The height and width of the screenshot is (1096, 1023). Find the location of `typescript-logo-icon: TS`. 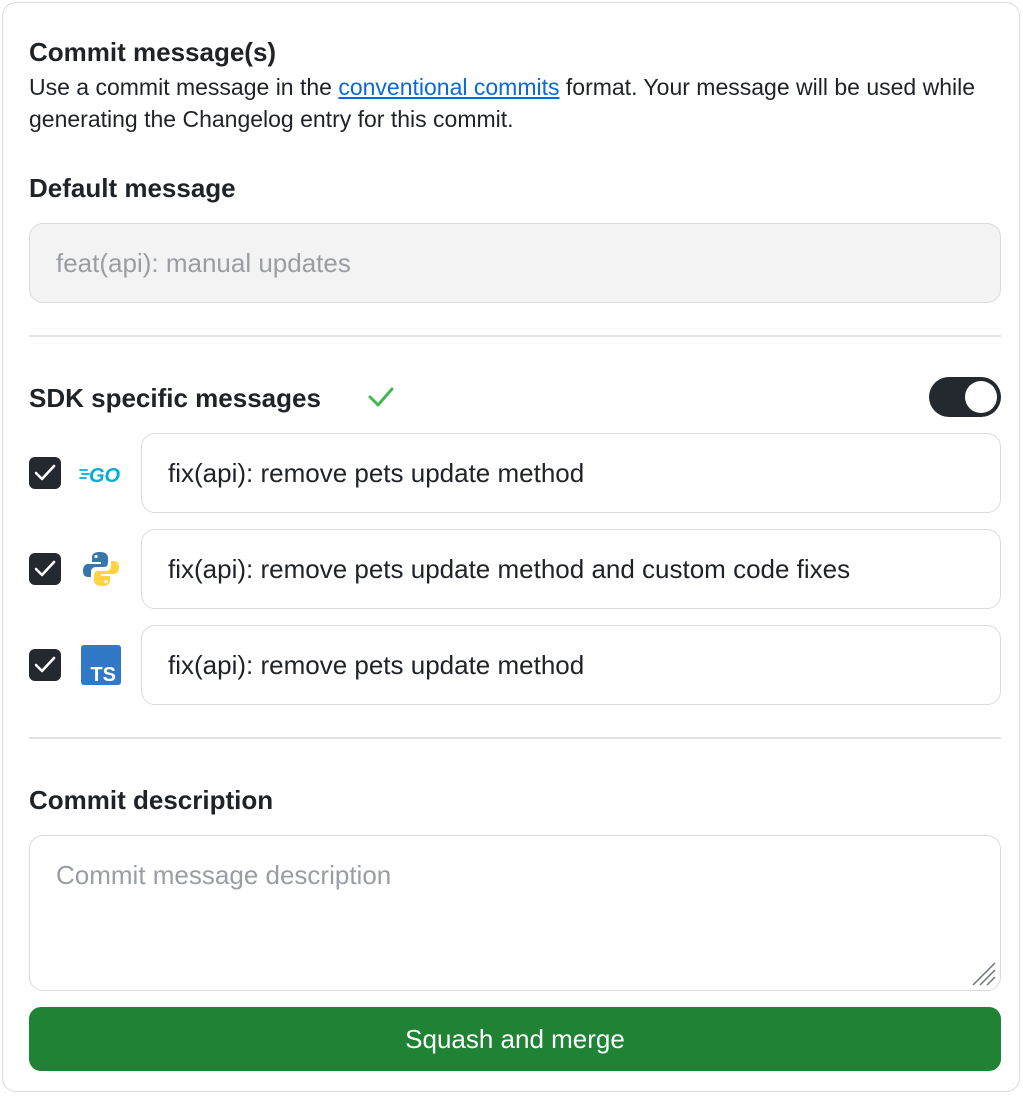

typescript-logo-icon: TS is located at coordinates (101, 665).